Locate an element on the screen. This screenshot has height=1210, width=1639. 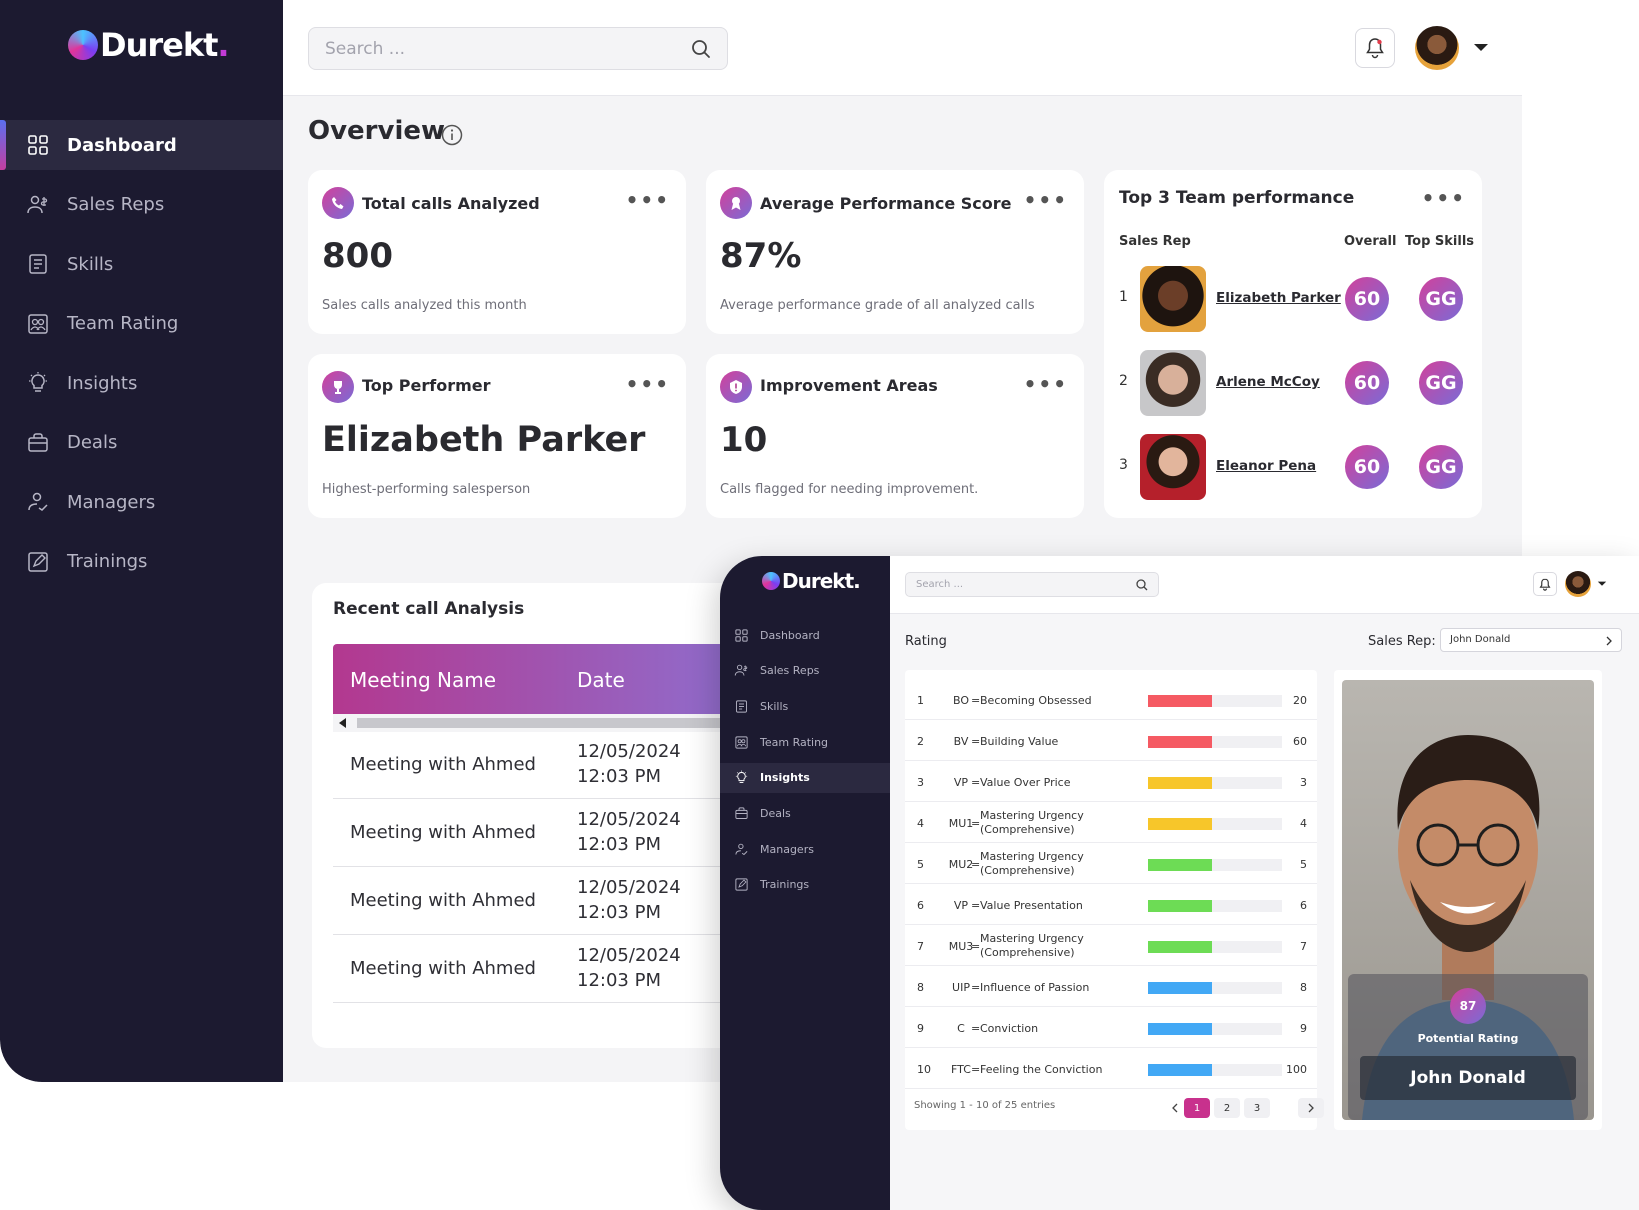
page-button-3: 3 is located at coordinates (1257, 1108).